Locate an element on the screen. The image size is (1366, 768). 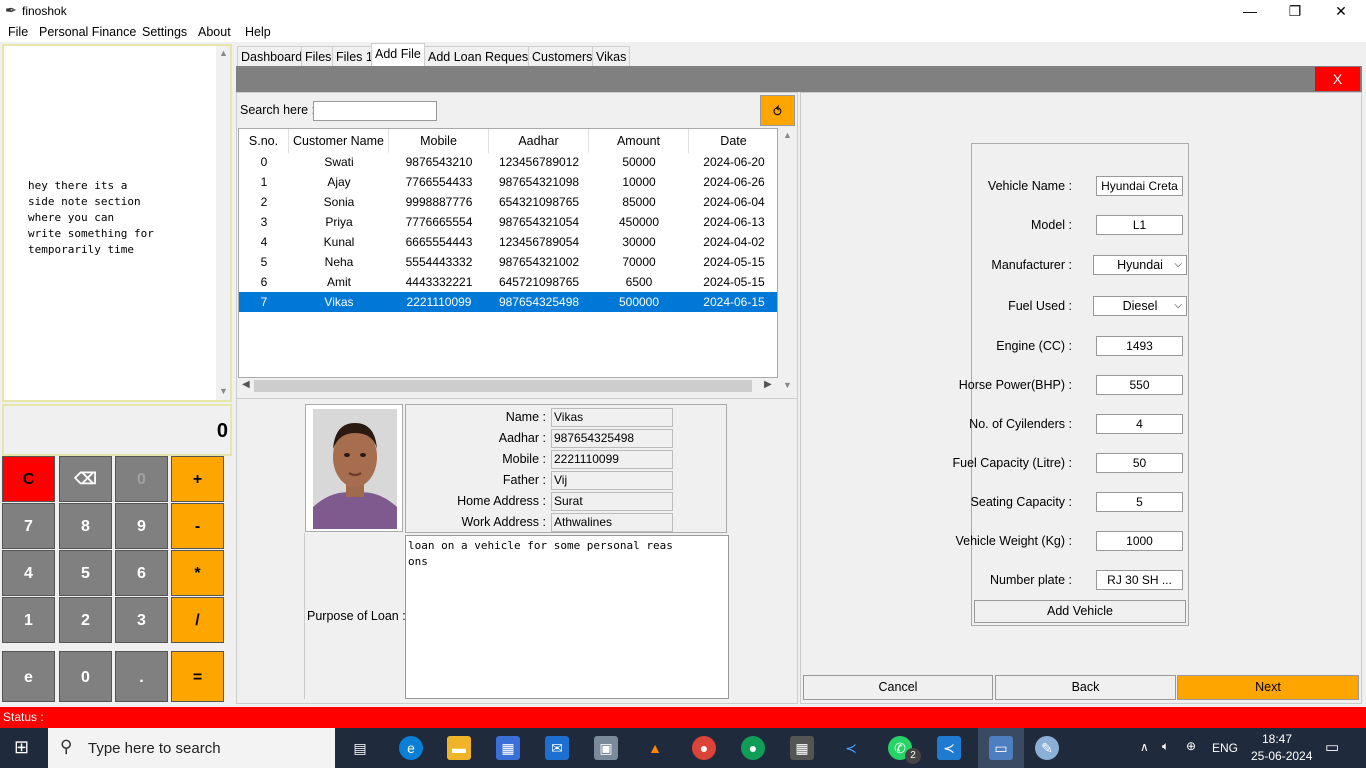
volume-icon: 🔈︎ is located at coordinates (1165, 746).